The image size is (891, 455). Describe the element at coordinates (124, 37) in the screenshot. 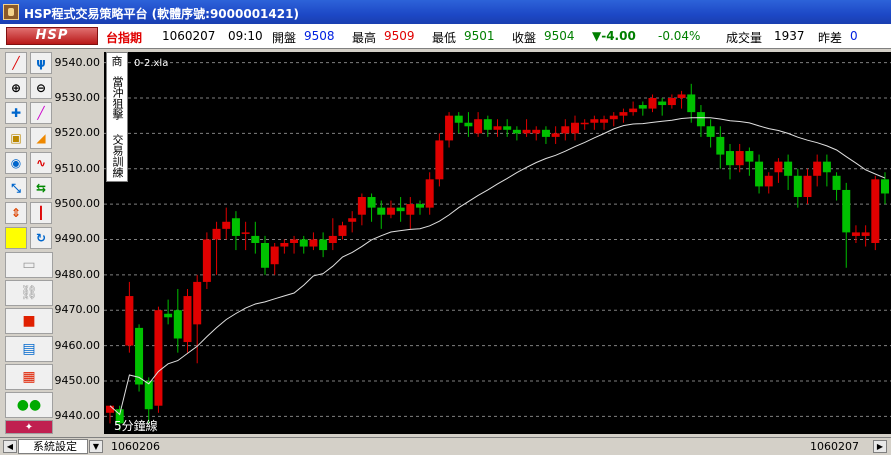

I see `symbol-label: 台指期` at that location.